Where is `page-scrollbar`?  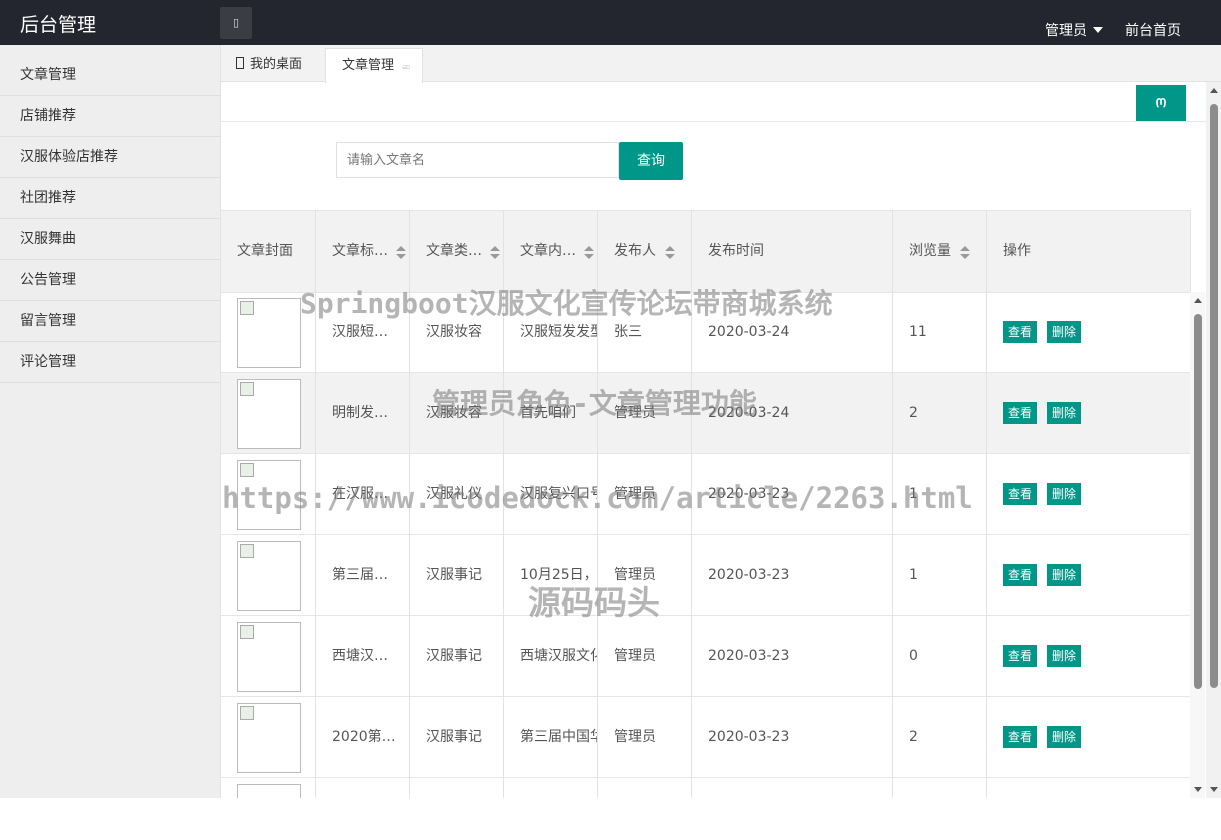 page-scrollbar is located at coordinates (1213, 440).